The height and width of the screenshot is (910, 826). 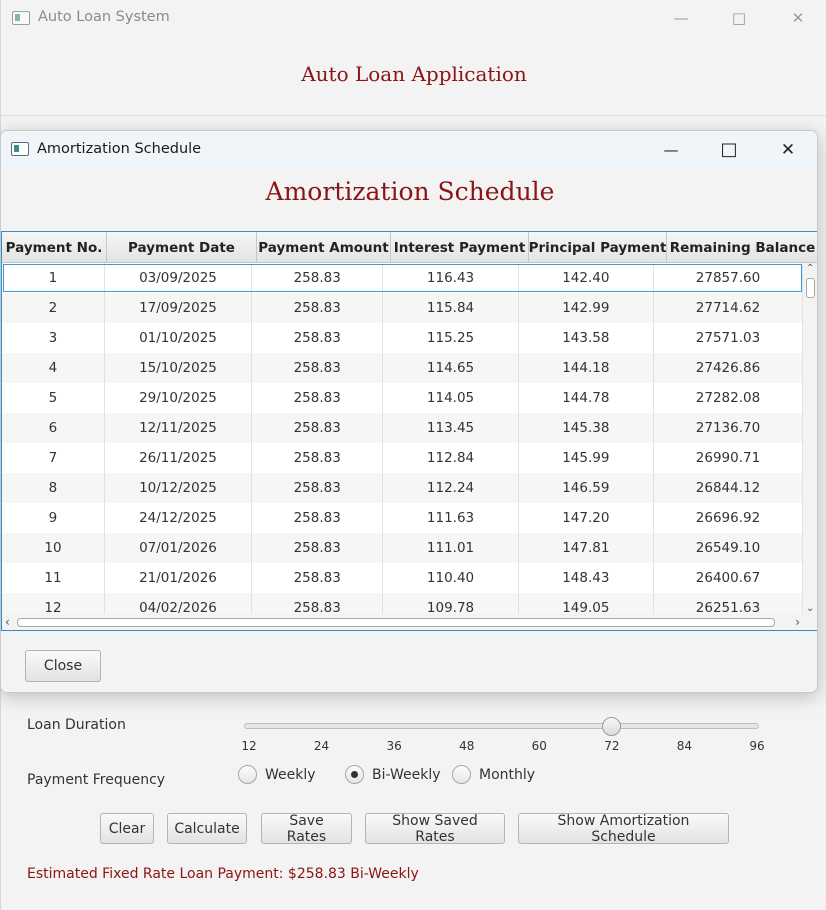 What do you see at coordinates (586, 308) in the screenshot?
I see `table-cell: 142.99` at bounding box center [586, 308].